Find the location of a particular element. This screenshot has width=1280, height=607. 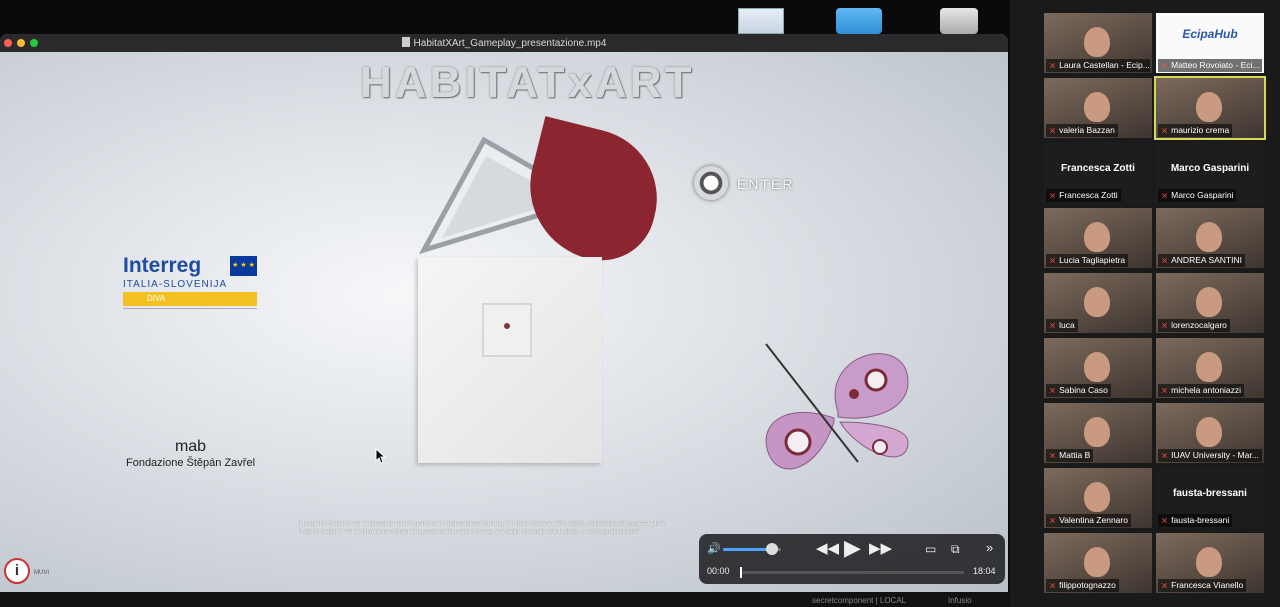

participant-display-name: Marco Gasparini is located at coordinates (1210, 168).